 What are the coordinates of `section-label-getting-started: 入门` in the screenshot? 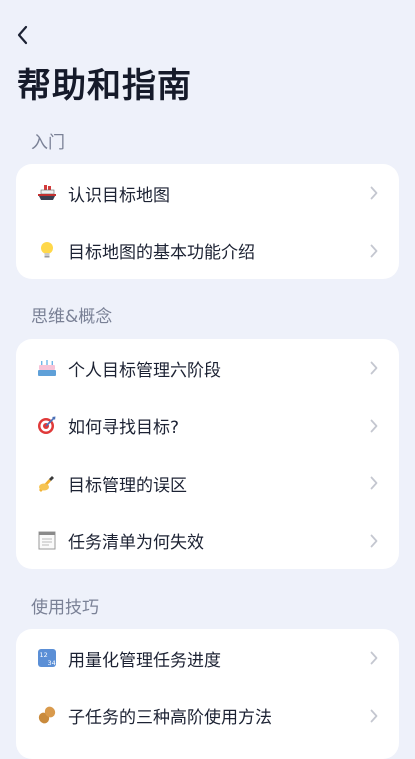 It's located at (48, 143).